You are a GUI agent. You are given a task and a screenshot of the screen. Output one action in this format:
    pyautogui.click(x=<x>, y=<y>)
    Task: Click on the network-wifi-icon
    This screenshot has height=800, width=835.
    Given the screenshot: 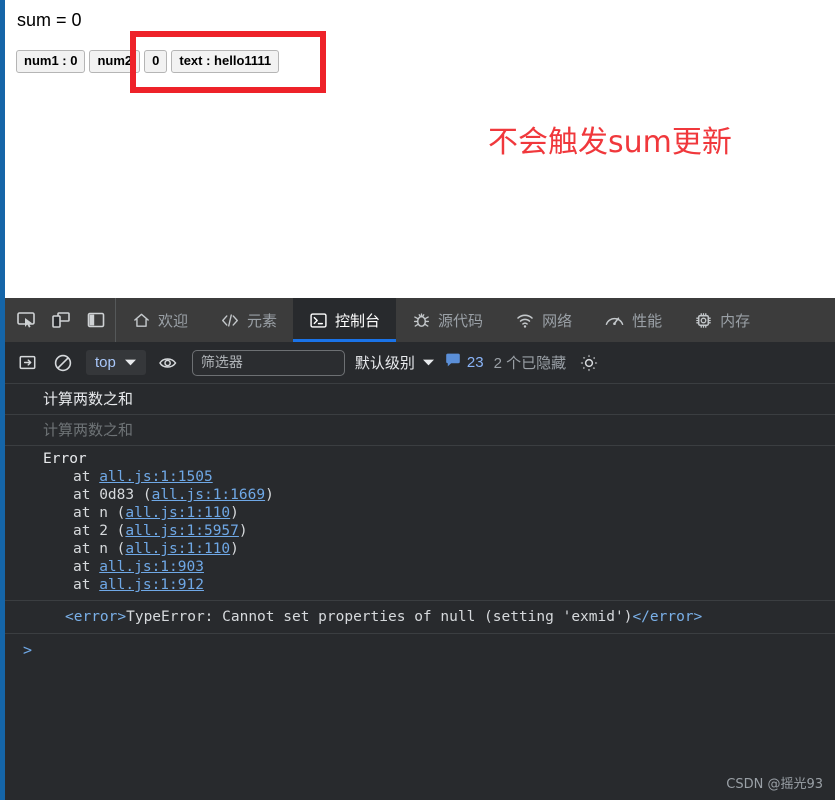 What is the action you would take?
    pyautogui.click(x=525, y=320)
    